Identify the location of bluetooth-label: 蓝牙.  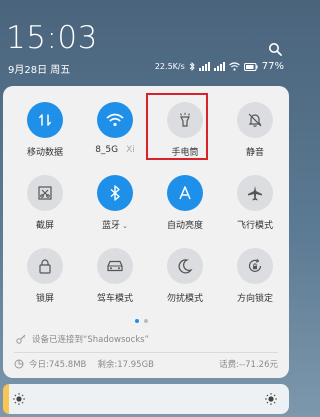
(111, 226).